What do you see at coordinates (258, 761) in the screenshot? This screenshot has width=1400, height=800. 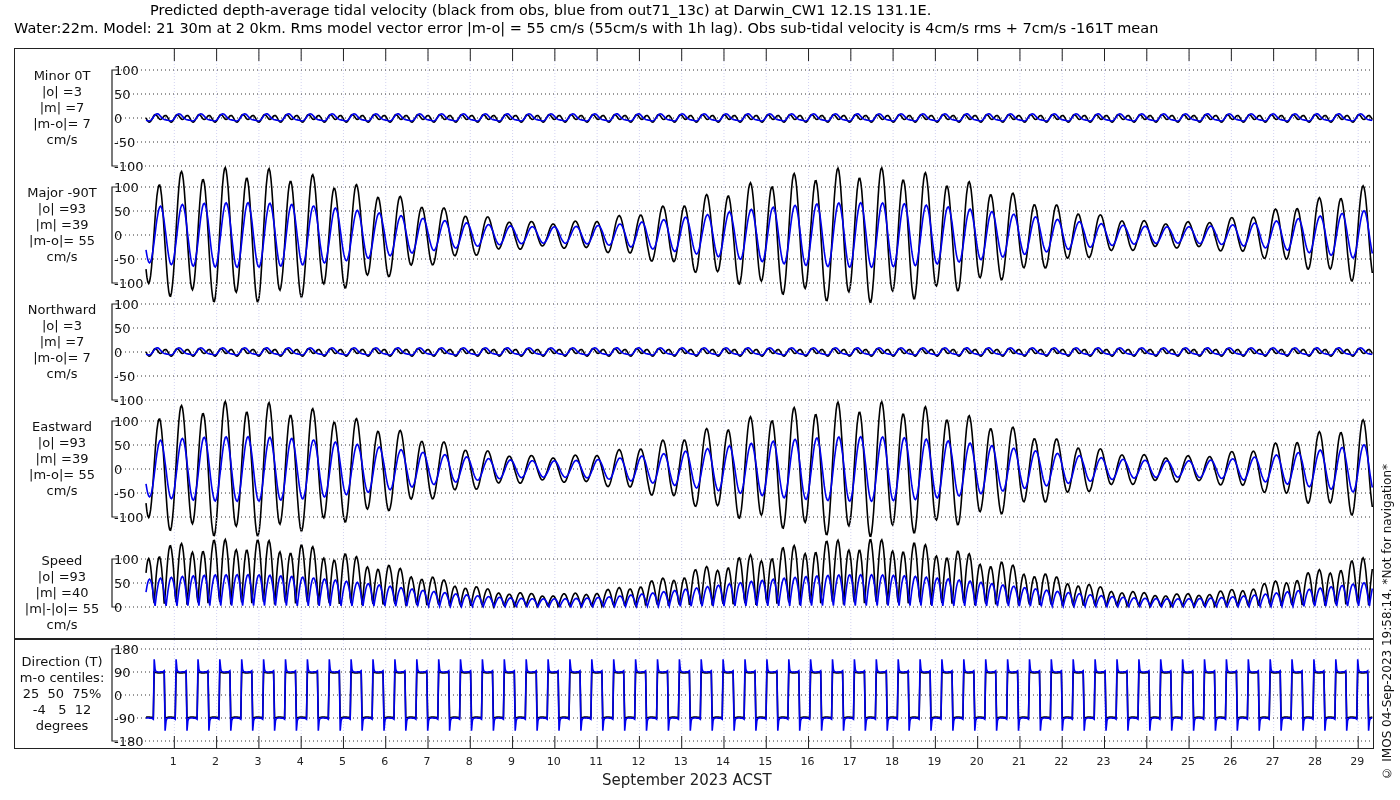 I see `x-tick-label: 3` at bounding box center [258, 761].